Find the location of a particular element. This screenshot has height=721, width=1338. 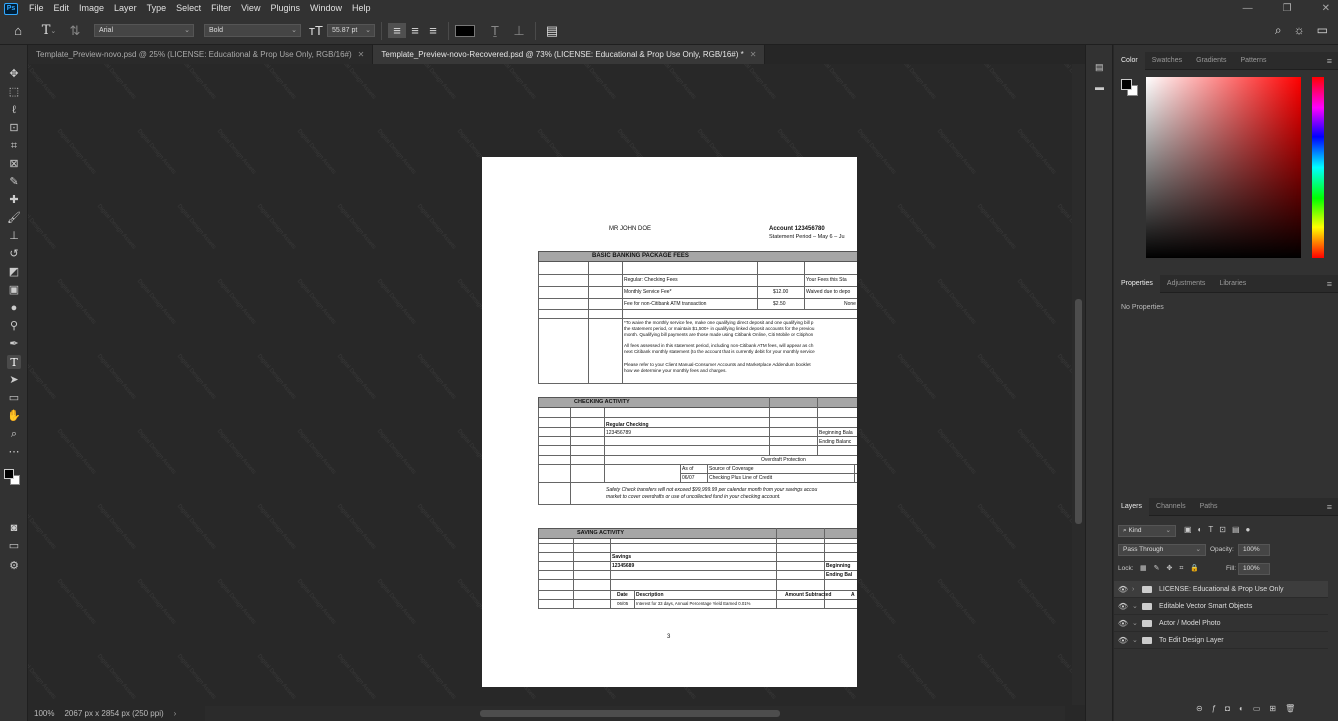

tab-gradients: Gradients is located at coordinates (1211, 61).